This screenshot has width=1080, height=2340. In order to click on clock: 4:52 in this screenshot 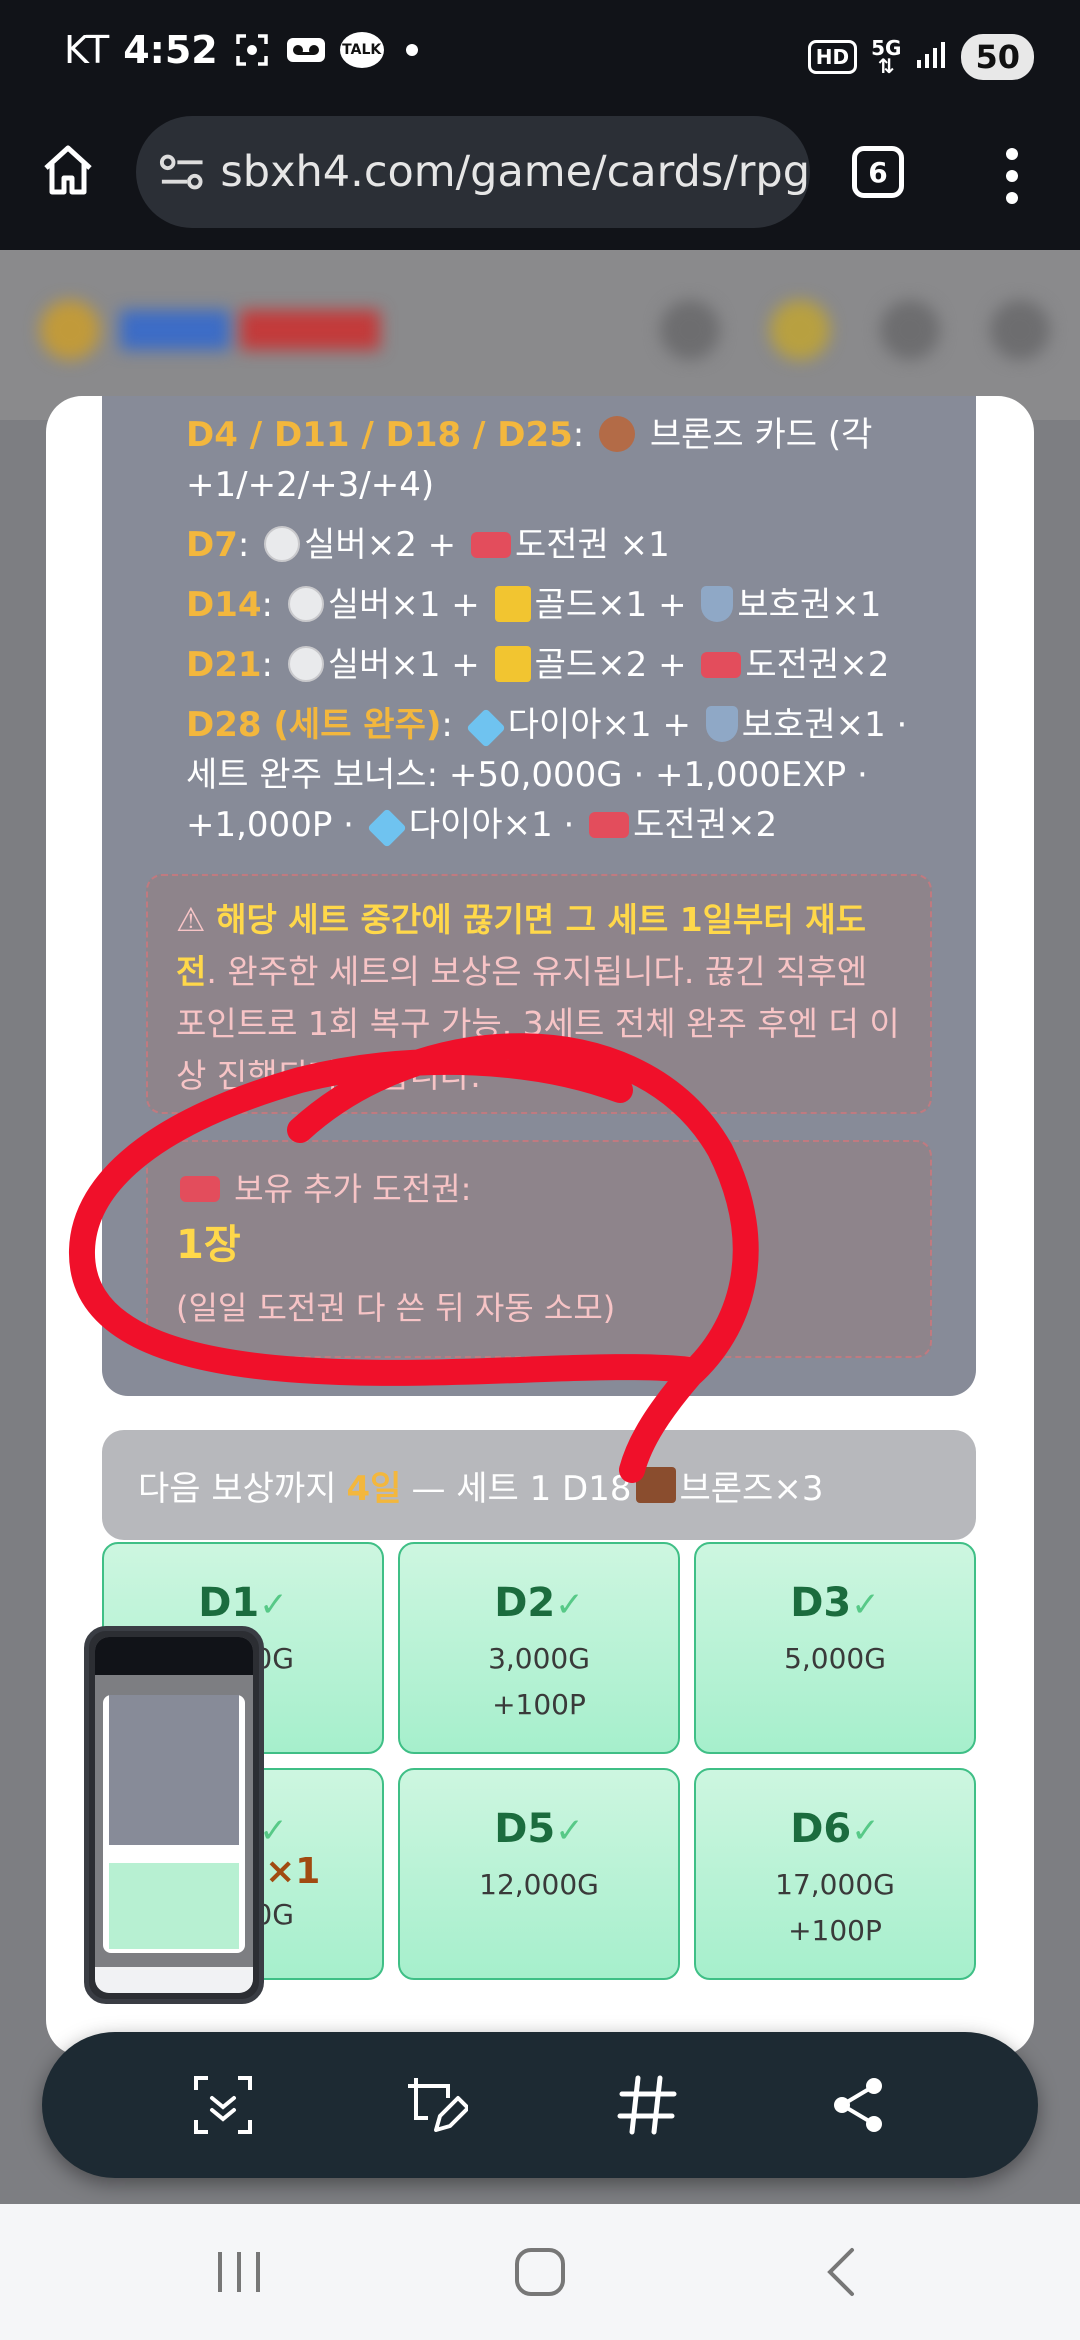, I will do `click(170, 50)`.